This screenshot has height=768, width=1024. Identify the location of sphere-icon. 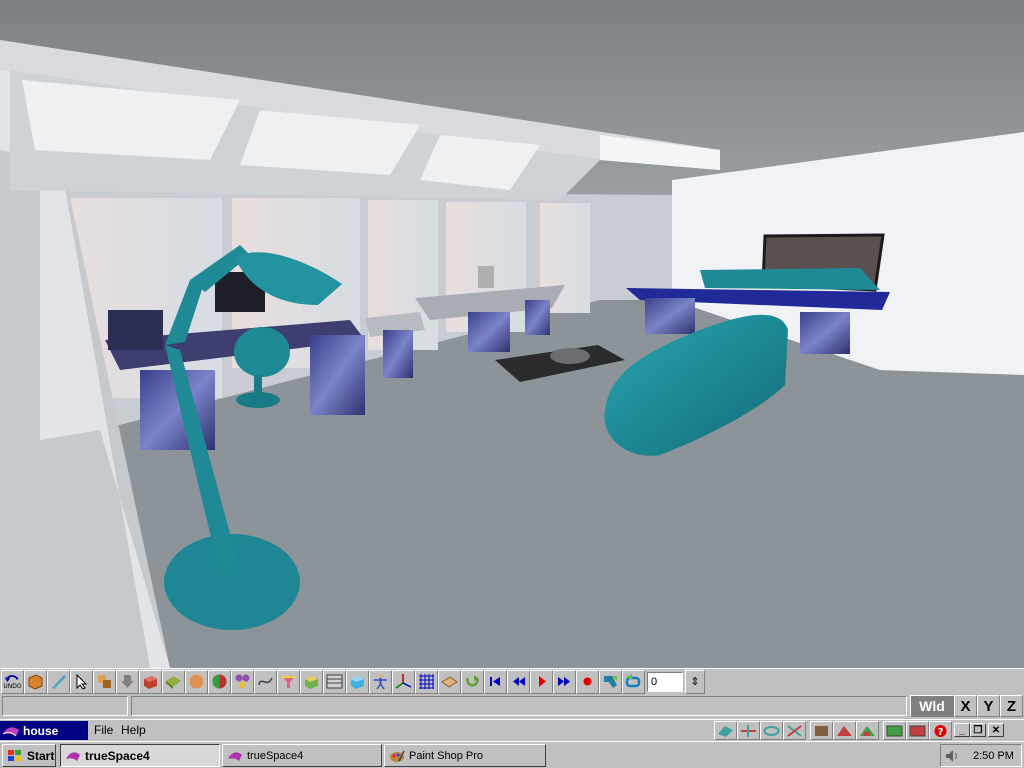
(196, 681).